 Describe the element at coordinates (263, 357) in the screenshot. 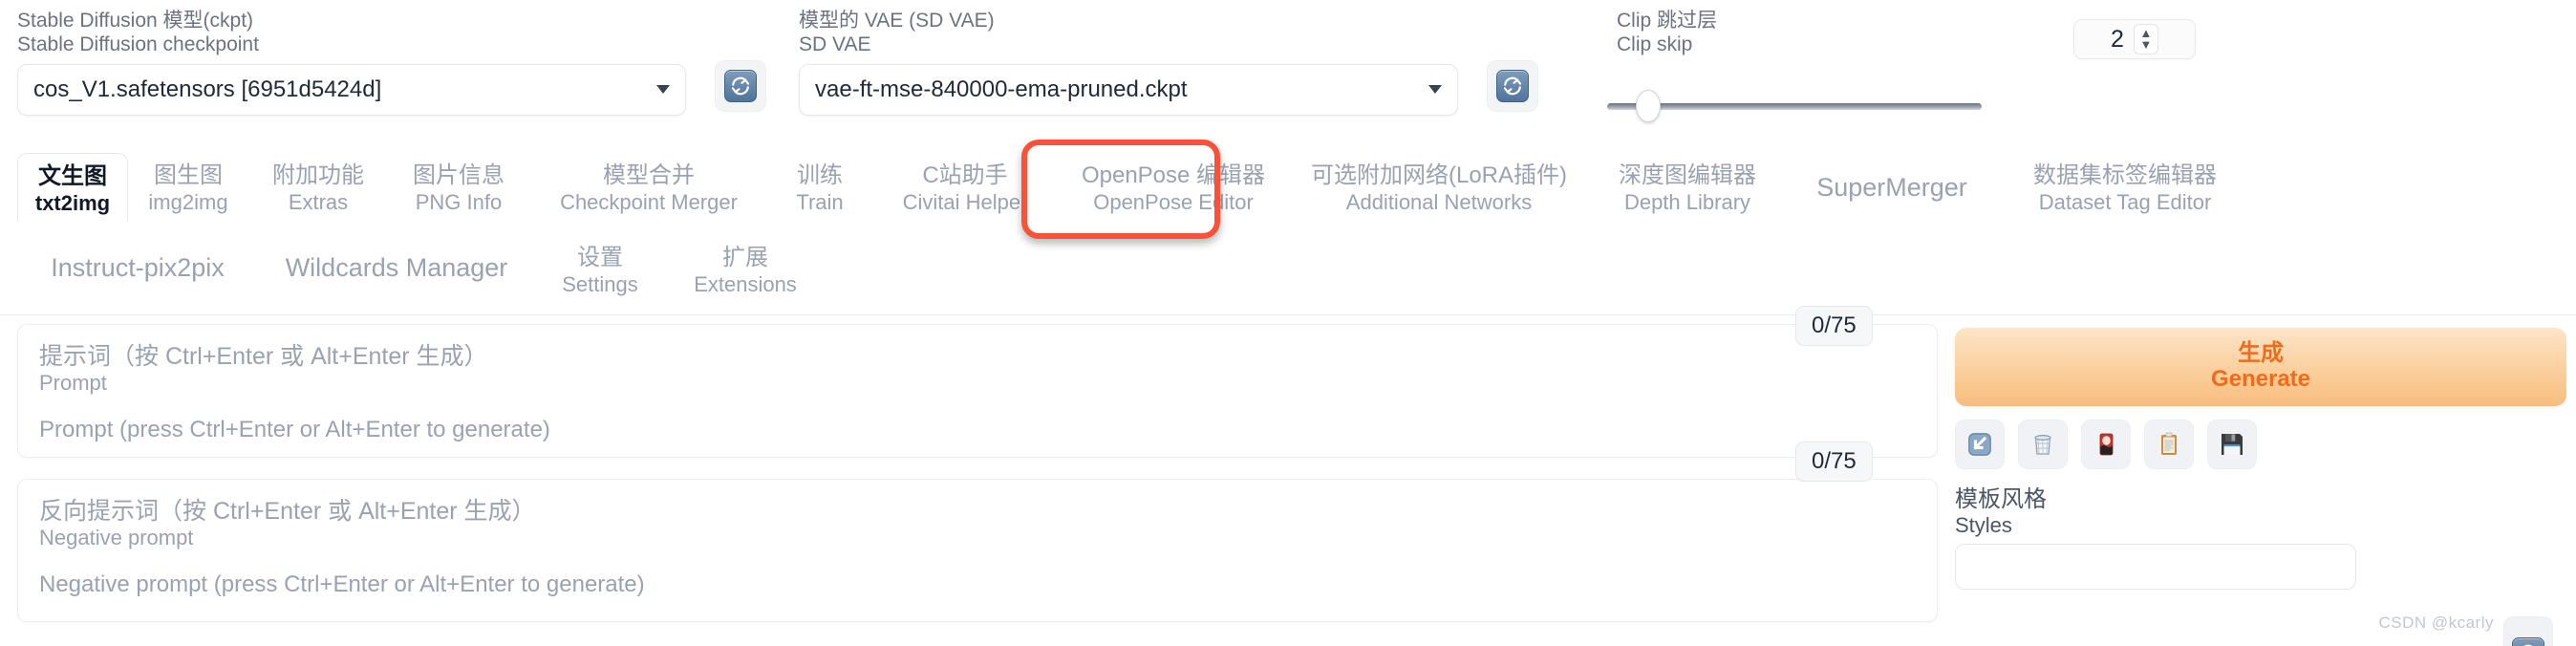

I see `prompt-label-cn: 提示词（按 Ctrl+Enter 或 Alt+Enter 生成）` at that location.